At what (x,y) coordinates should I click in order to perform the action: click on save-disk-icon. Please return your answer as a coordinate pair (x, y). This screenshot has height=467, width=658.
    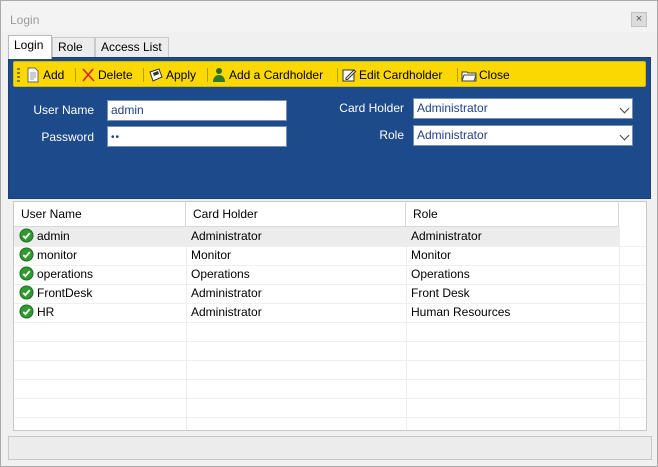
    Looking at the image, I should click on (156, 75).